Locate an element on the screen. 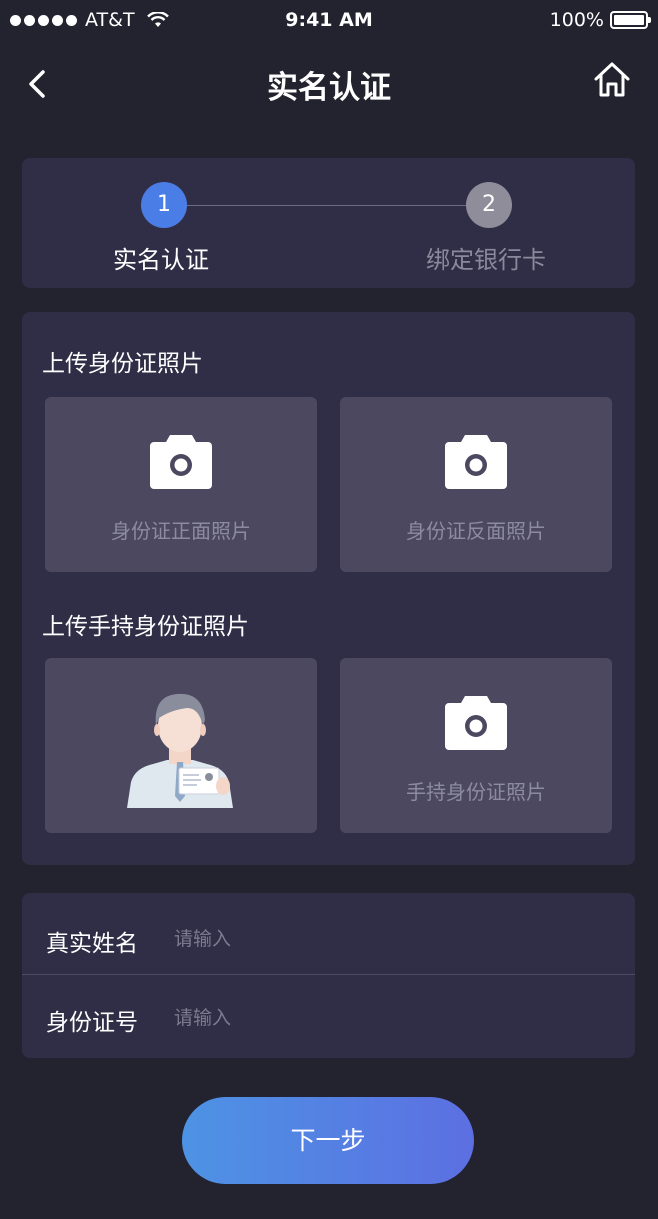  id-photo-section-title: 上传身份证照片 is located at coordinates (122, 364).